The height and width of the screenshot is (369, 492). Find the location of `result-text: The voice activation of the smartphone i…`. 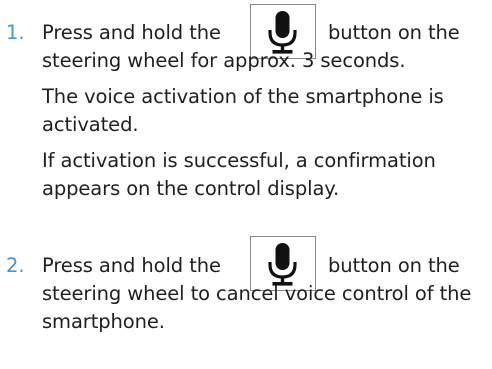

result-text: The voice activation of the smartphone i… is located at coordinates (243, 96).